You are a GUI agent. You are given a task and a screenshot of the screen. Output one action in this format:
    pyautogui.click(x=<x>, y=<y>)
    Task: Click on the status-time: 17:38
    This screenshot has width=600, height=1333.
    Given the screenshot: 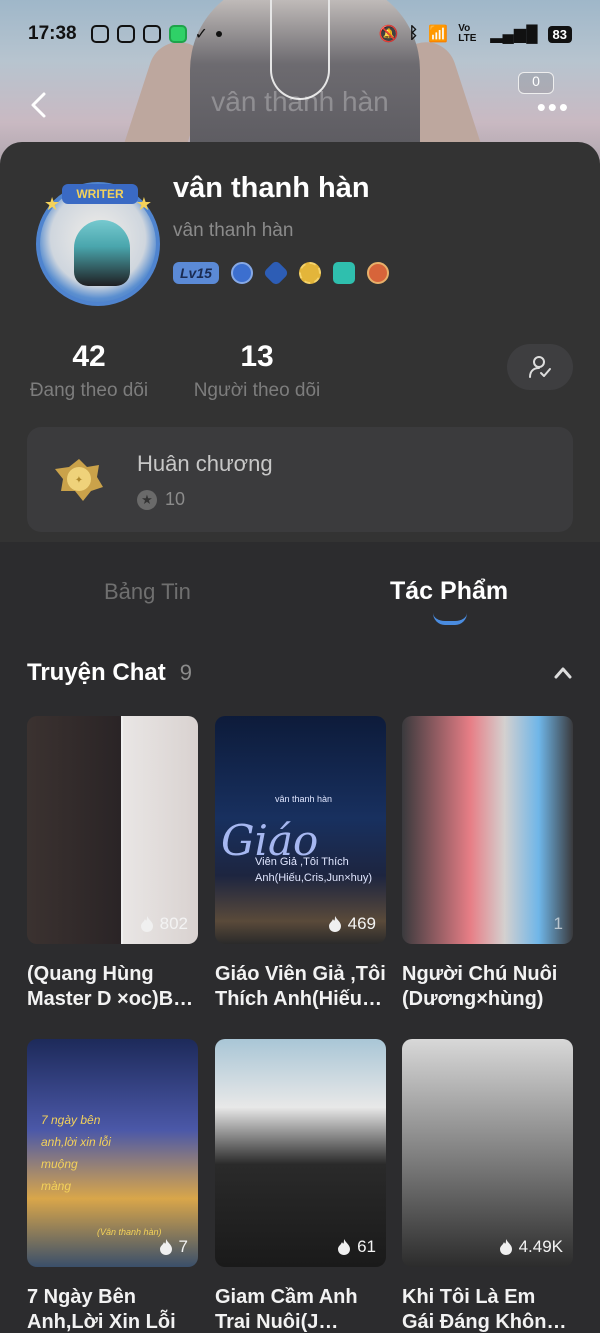 What is the action you would take?
    pyautogui.click(x=52, y=33)
    